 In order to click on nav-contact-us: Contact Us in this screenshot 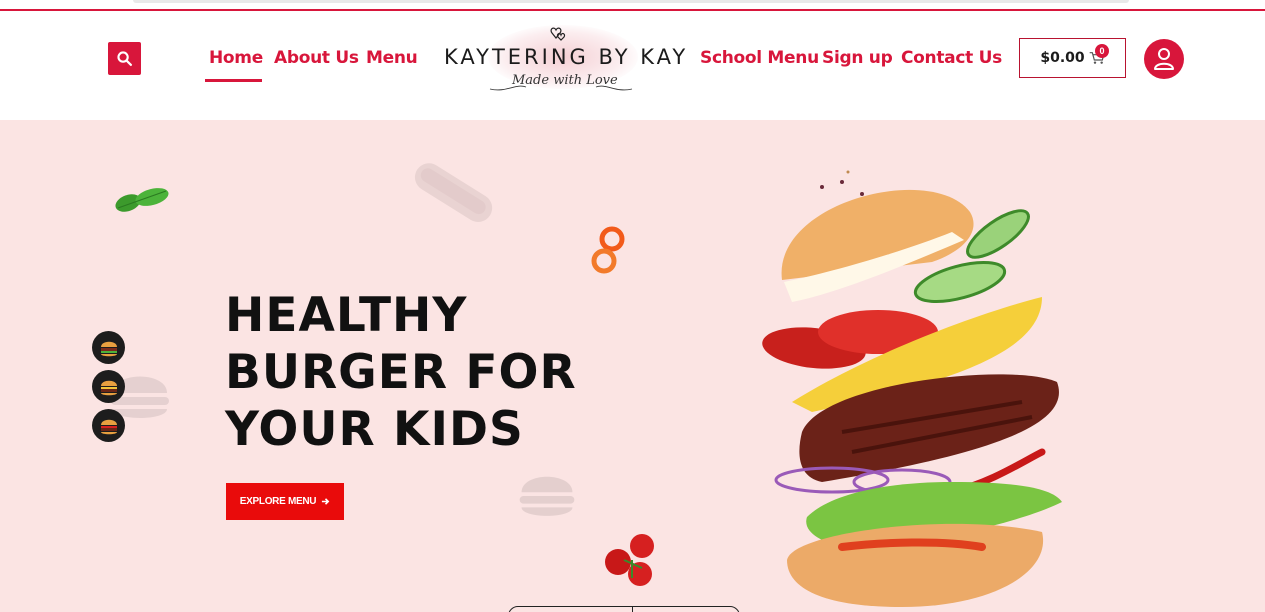, I will do `click(951, 58)`.